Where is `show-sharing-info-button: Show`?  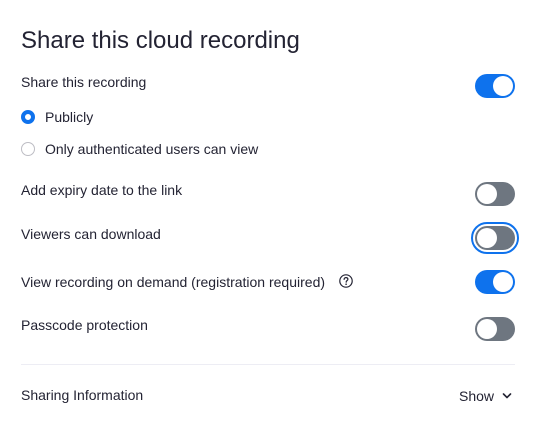 show-sharing-info-button: Show is located at coordinates (485, 396).